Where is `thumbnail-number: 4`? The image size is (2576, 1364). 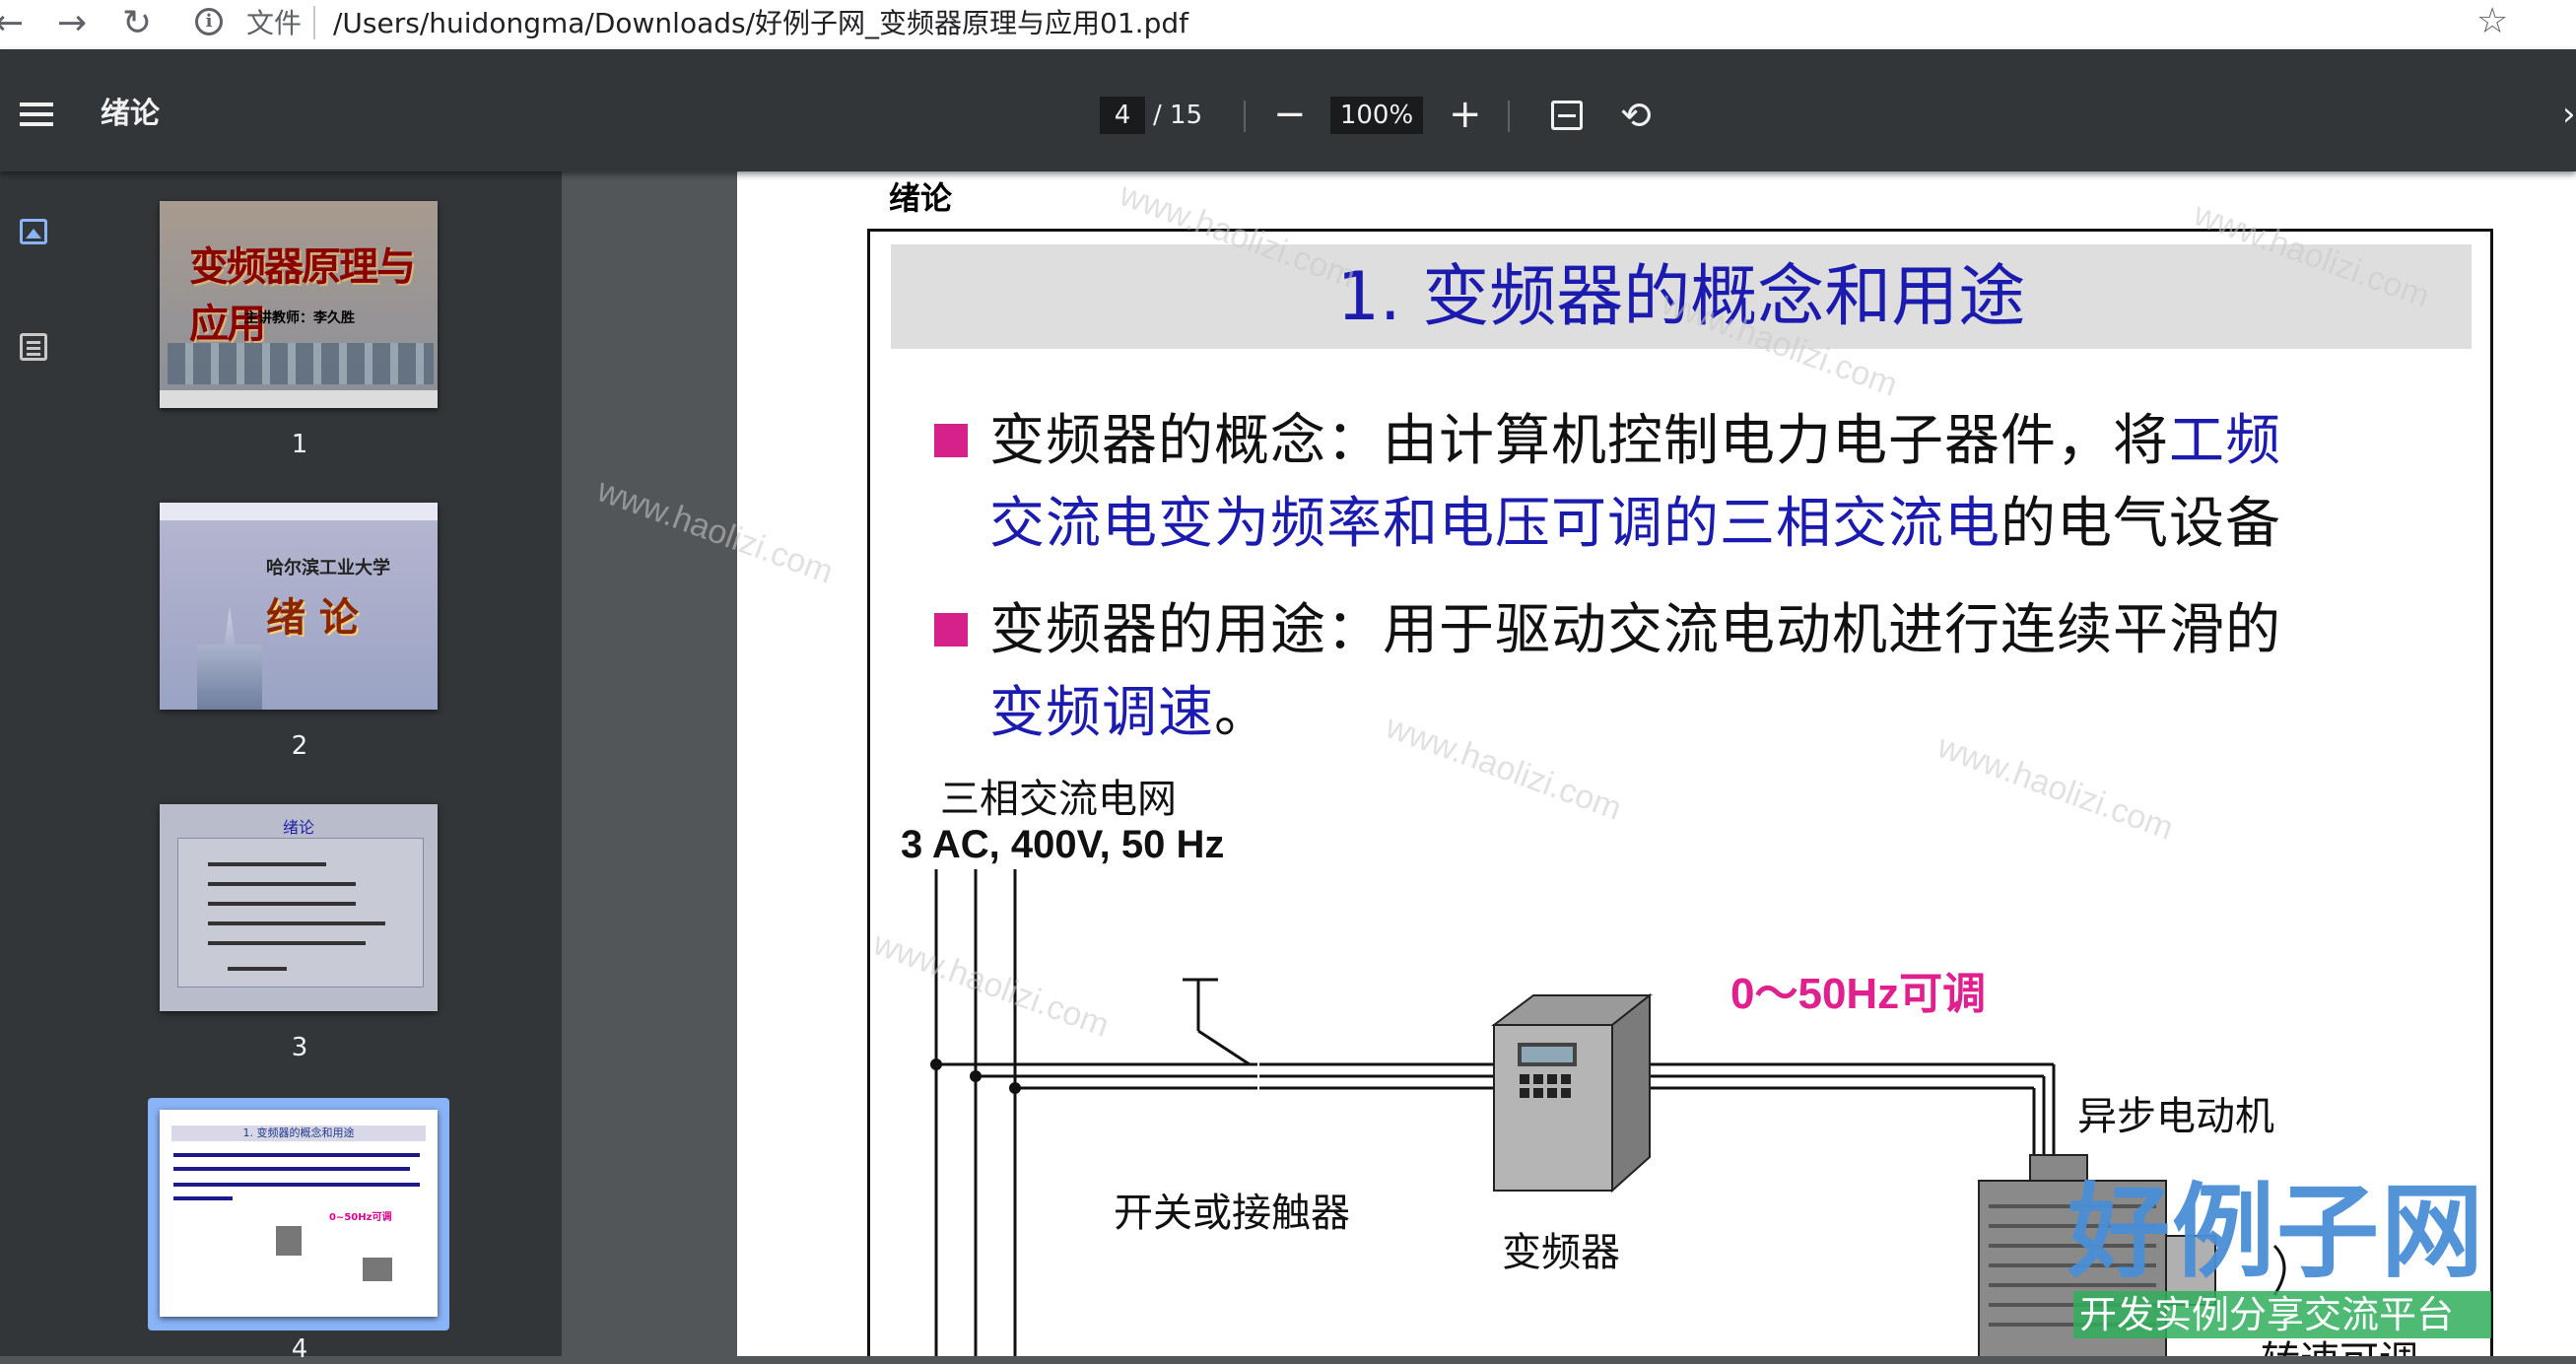
thumbnail-number: 4 is located at coordinates (299, 1349).